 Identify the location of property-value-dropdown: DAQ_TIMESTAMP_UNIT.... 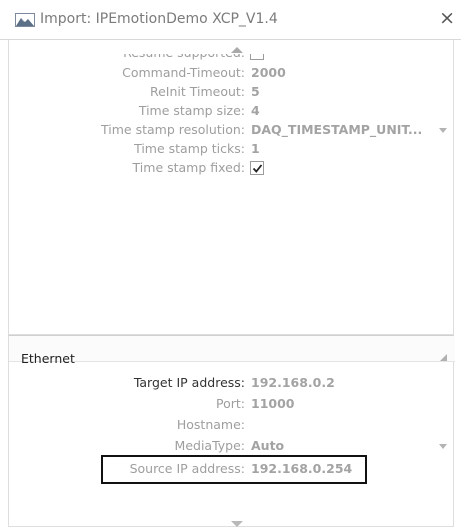
(336, 130).